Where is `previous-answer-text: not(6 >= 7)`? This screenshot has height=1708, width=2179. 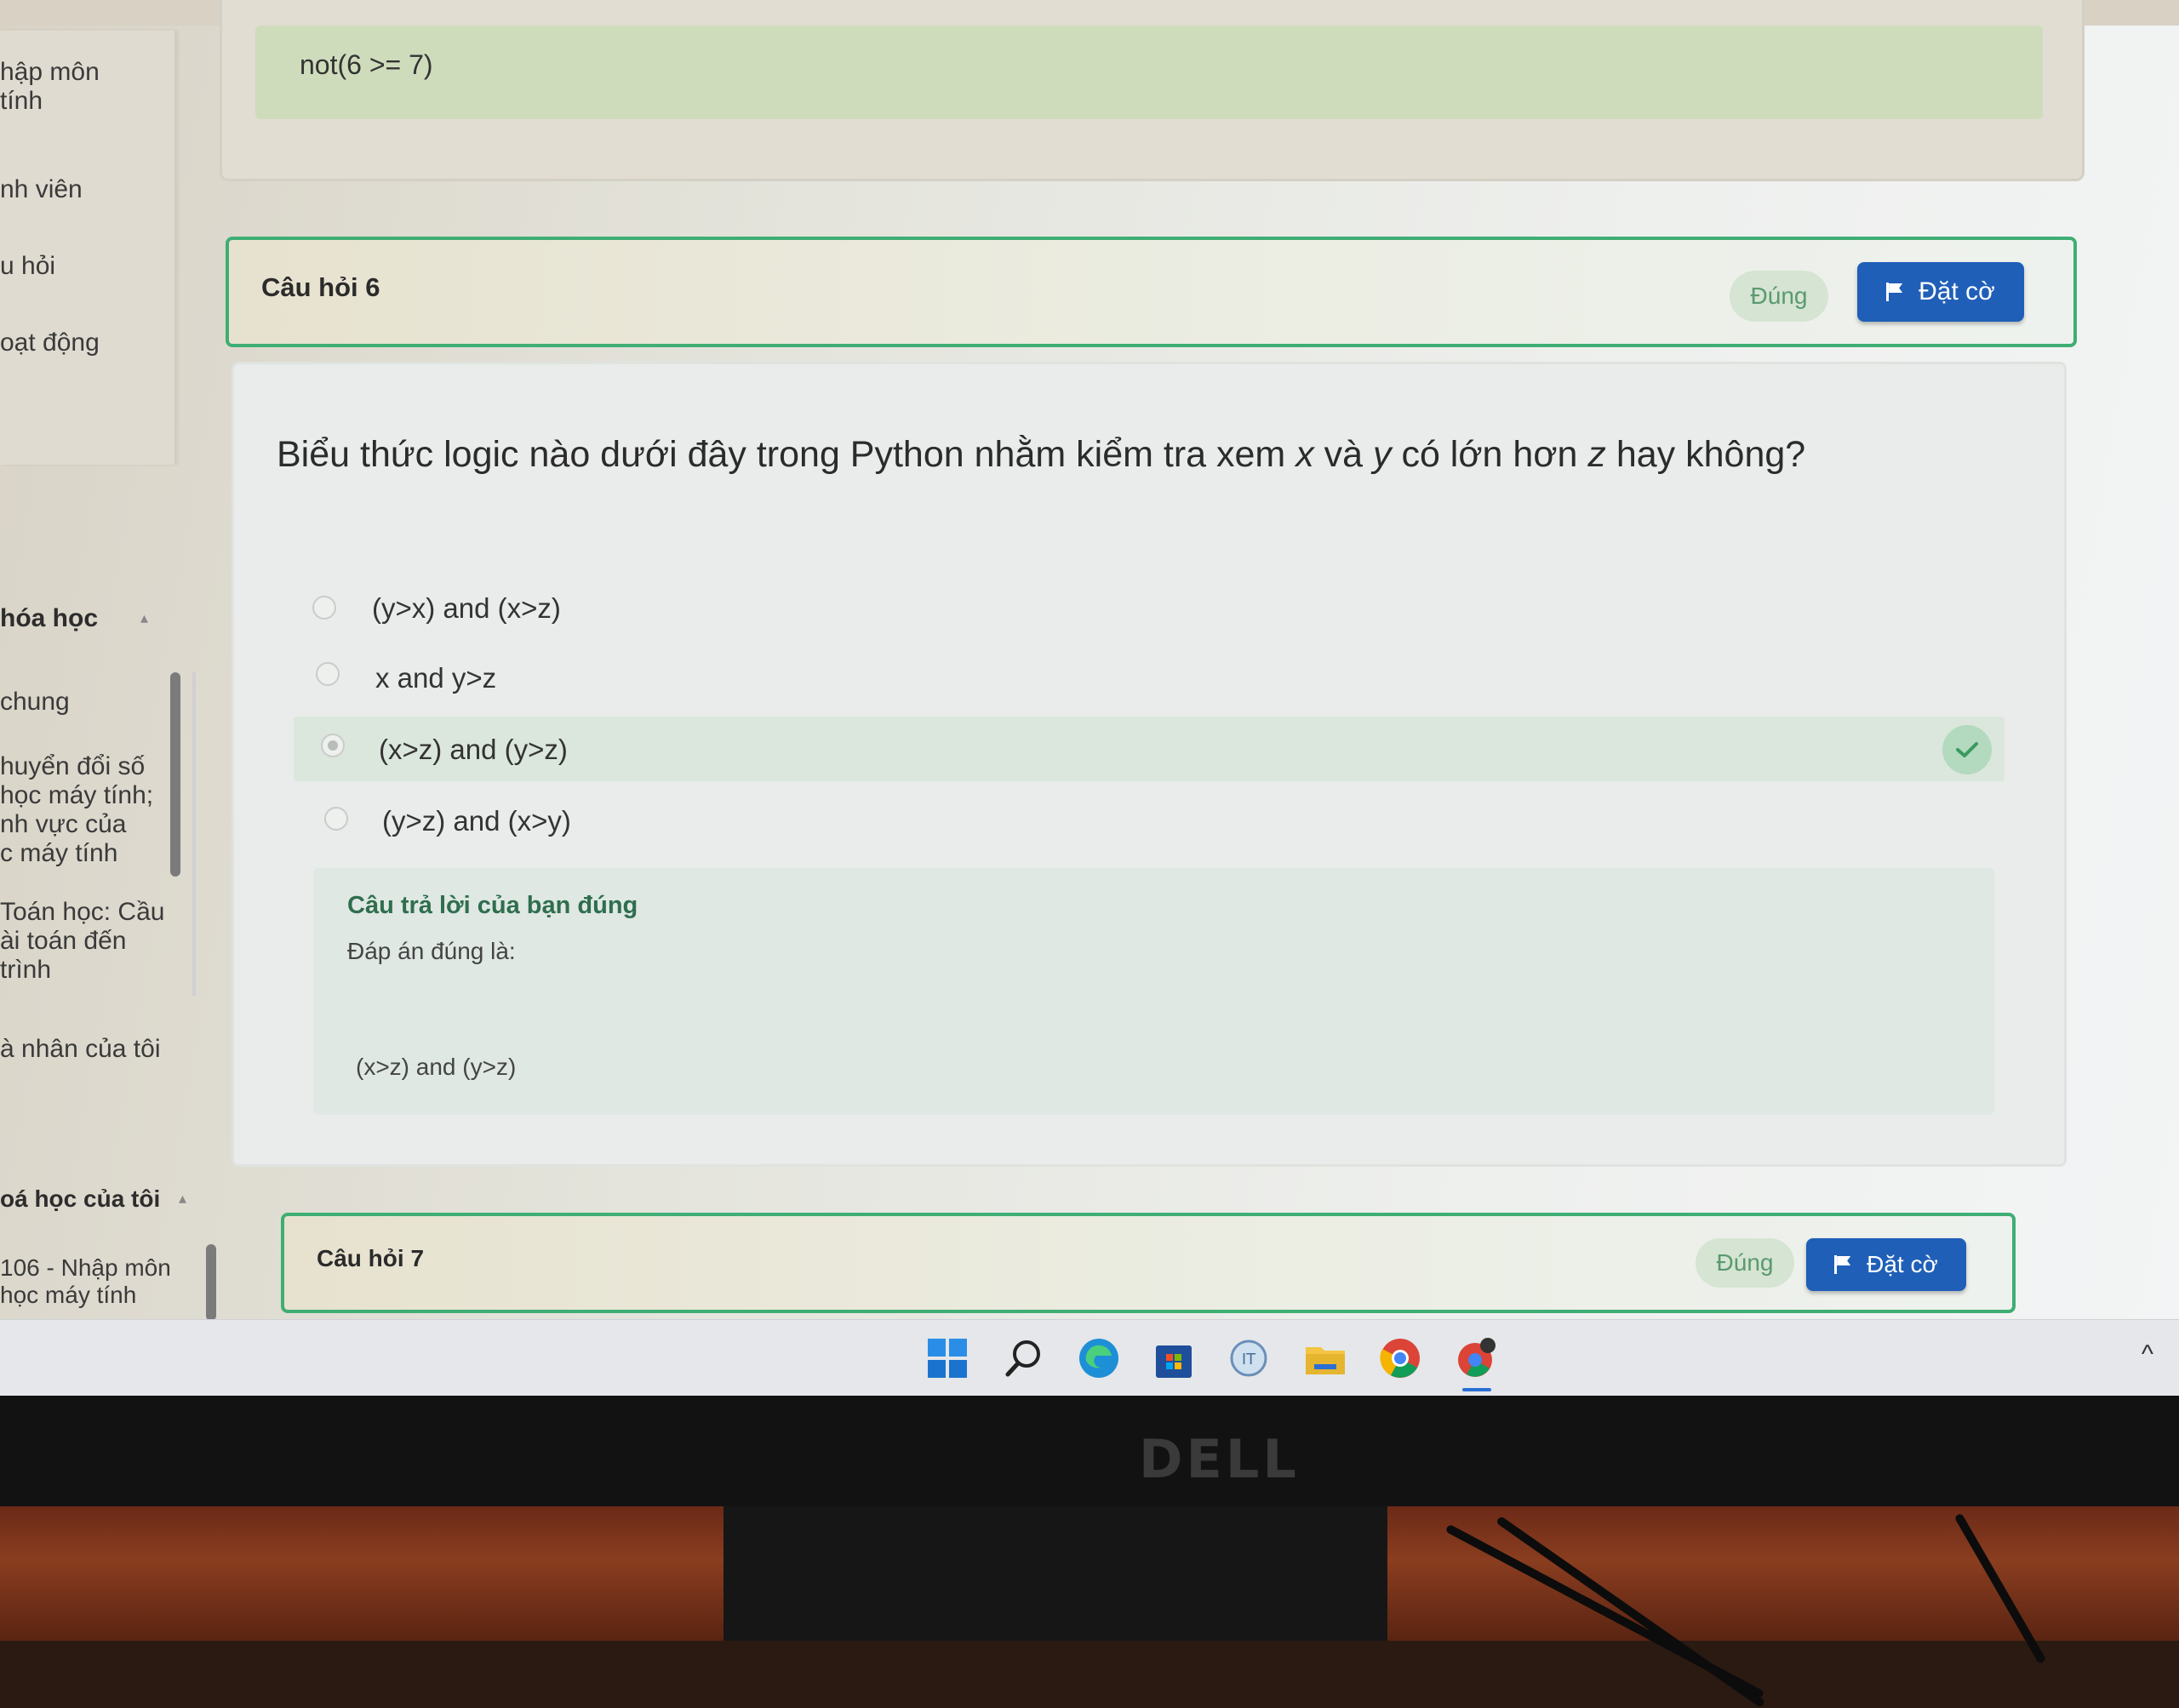
previous-answer-text: not(6 >= 7) is located at coordinates (367, 64).